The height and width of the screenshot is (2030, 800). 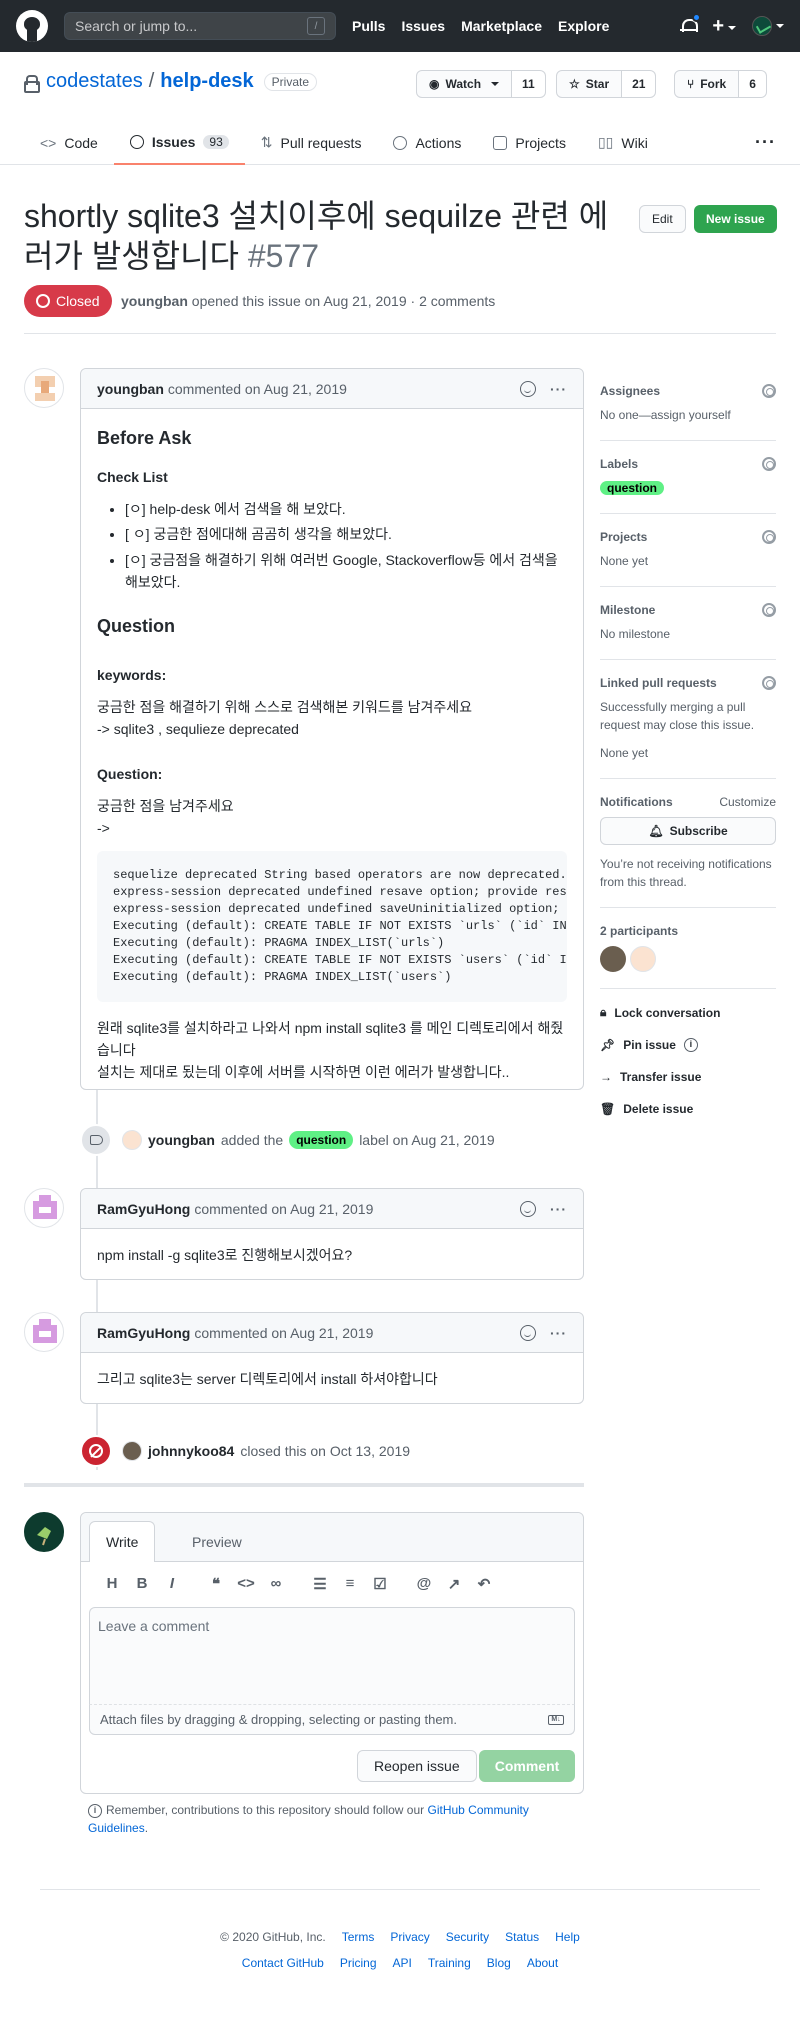 What do you see at coordinates (206, 81) in the screenshot?
I see `repo-name-link: help-desk` at bounding box center [206, 81].